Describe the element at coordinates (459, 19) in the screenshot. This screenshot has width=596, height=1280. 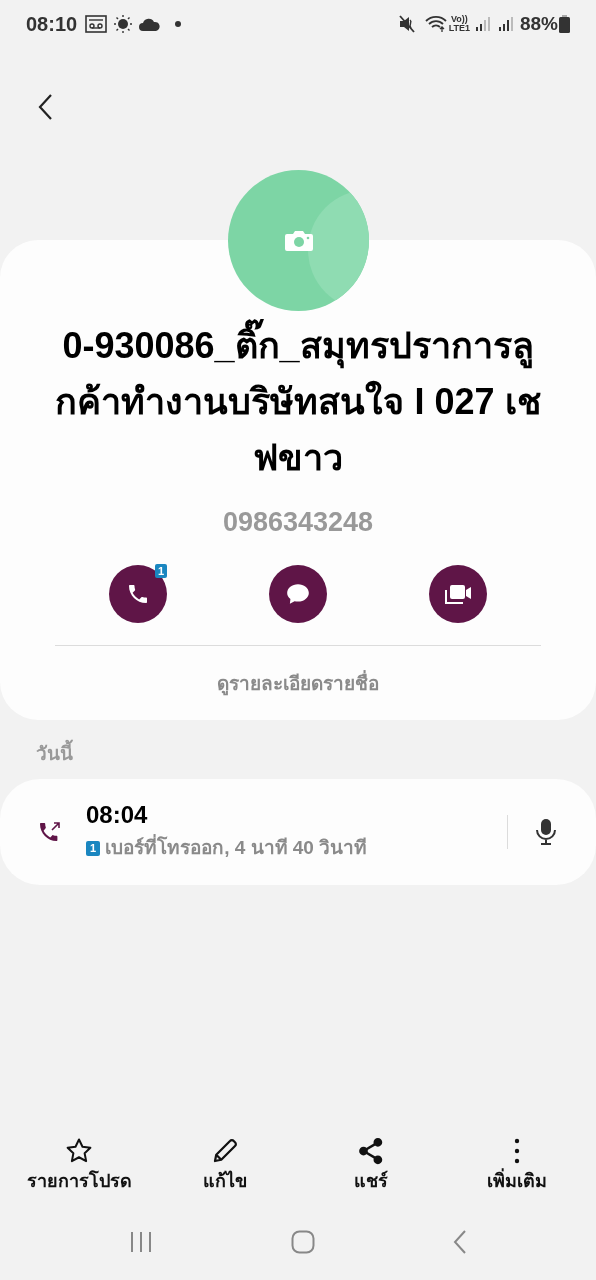
I see `network-label: Vo))` at that location.